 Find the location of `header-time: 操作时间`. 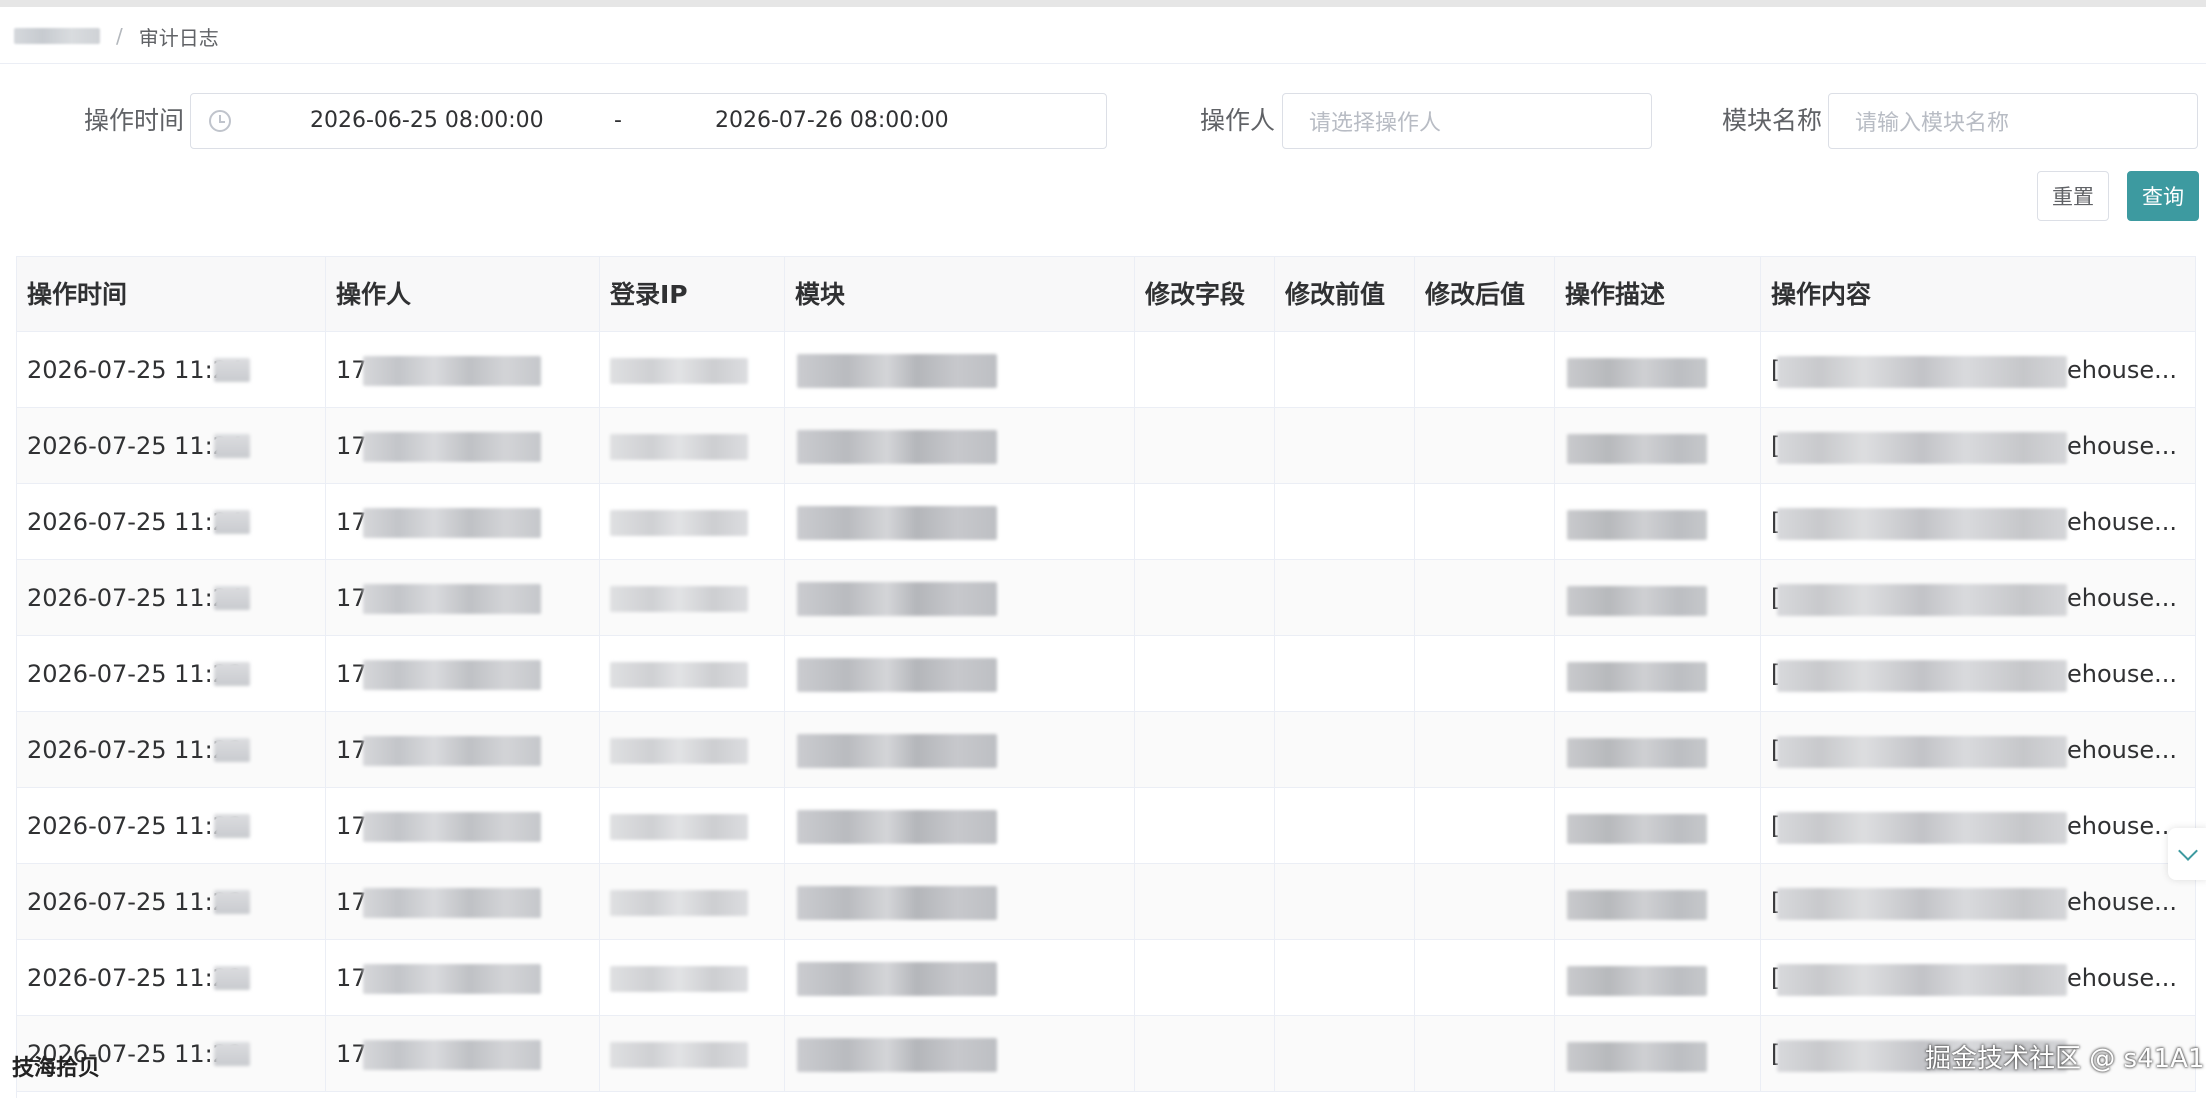

header-time: 操作时间 is located at coordinates (171, 295).